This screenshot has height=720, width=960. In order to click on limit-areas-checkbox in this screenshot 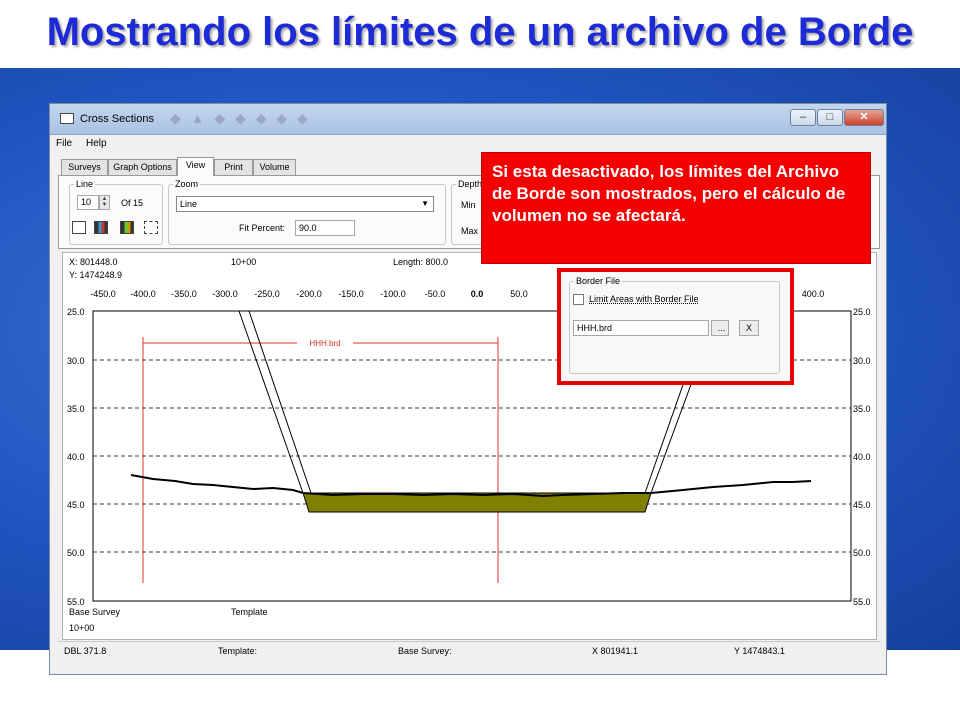, I will do `click(578, 299)`.